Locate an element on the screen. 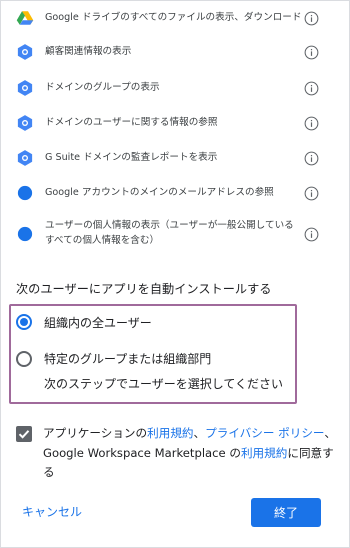 The width and height of the screenshot is (350, 548). permission-text: G Suite ドメインの監査レポートを表示 is located at coordinates (131, 157).